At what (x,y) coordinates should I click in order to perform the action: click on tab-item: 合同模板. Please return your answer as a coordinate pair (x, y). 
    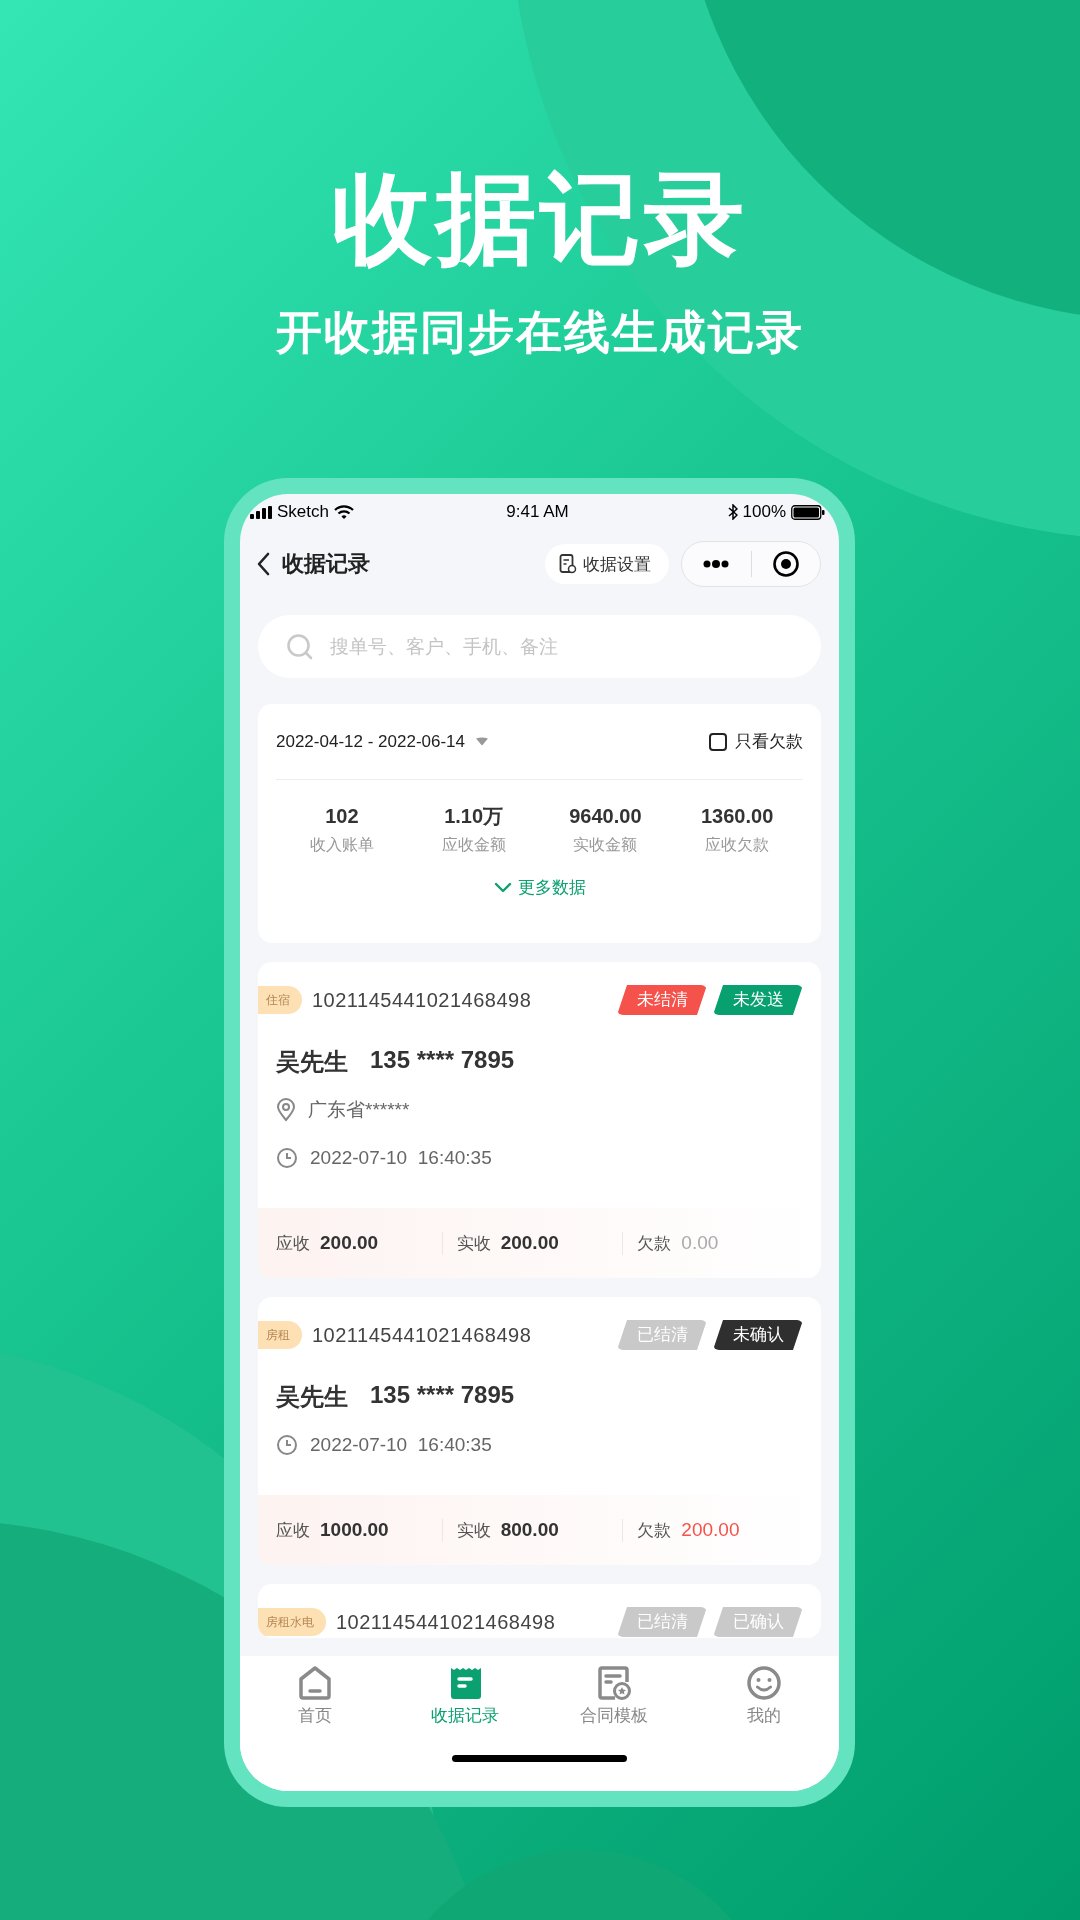
    Looking at the image, I should click on (614, 1695).